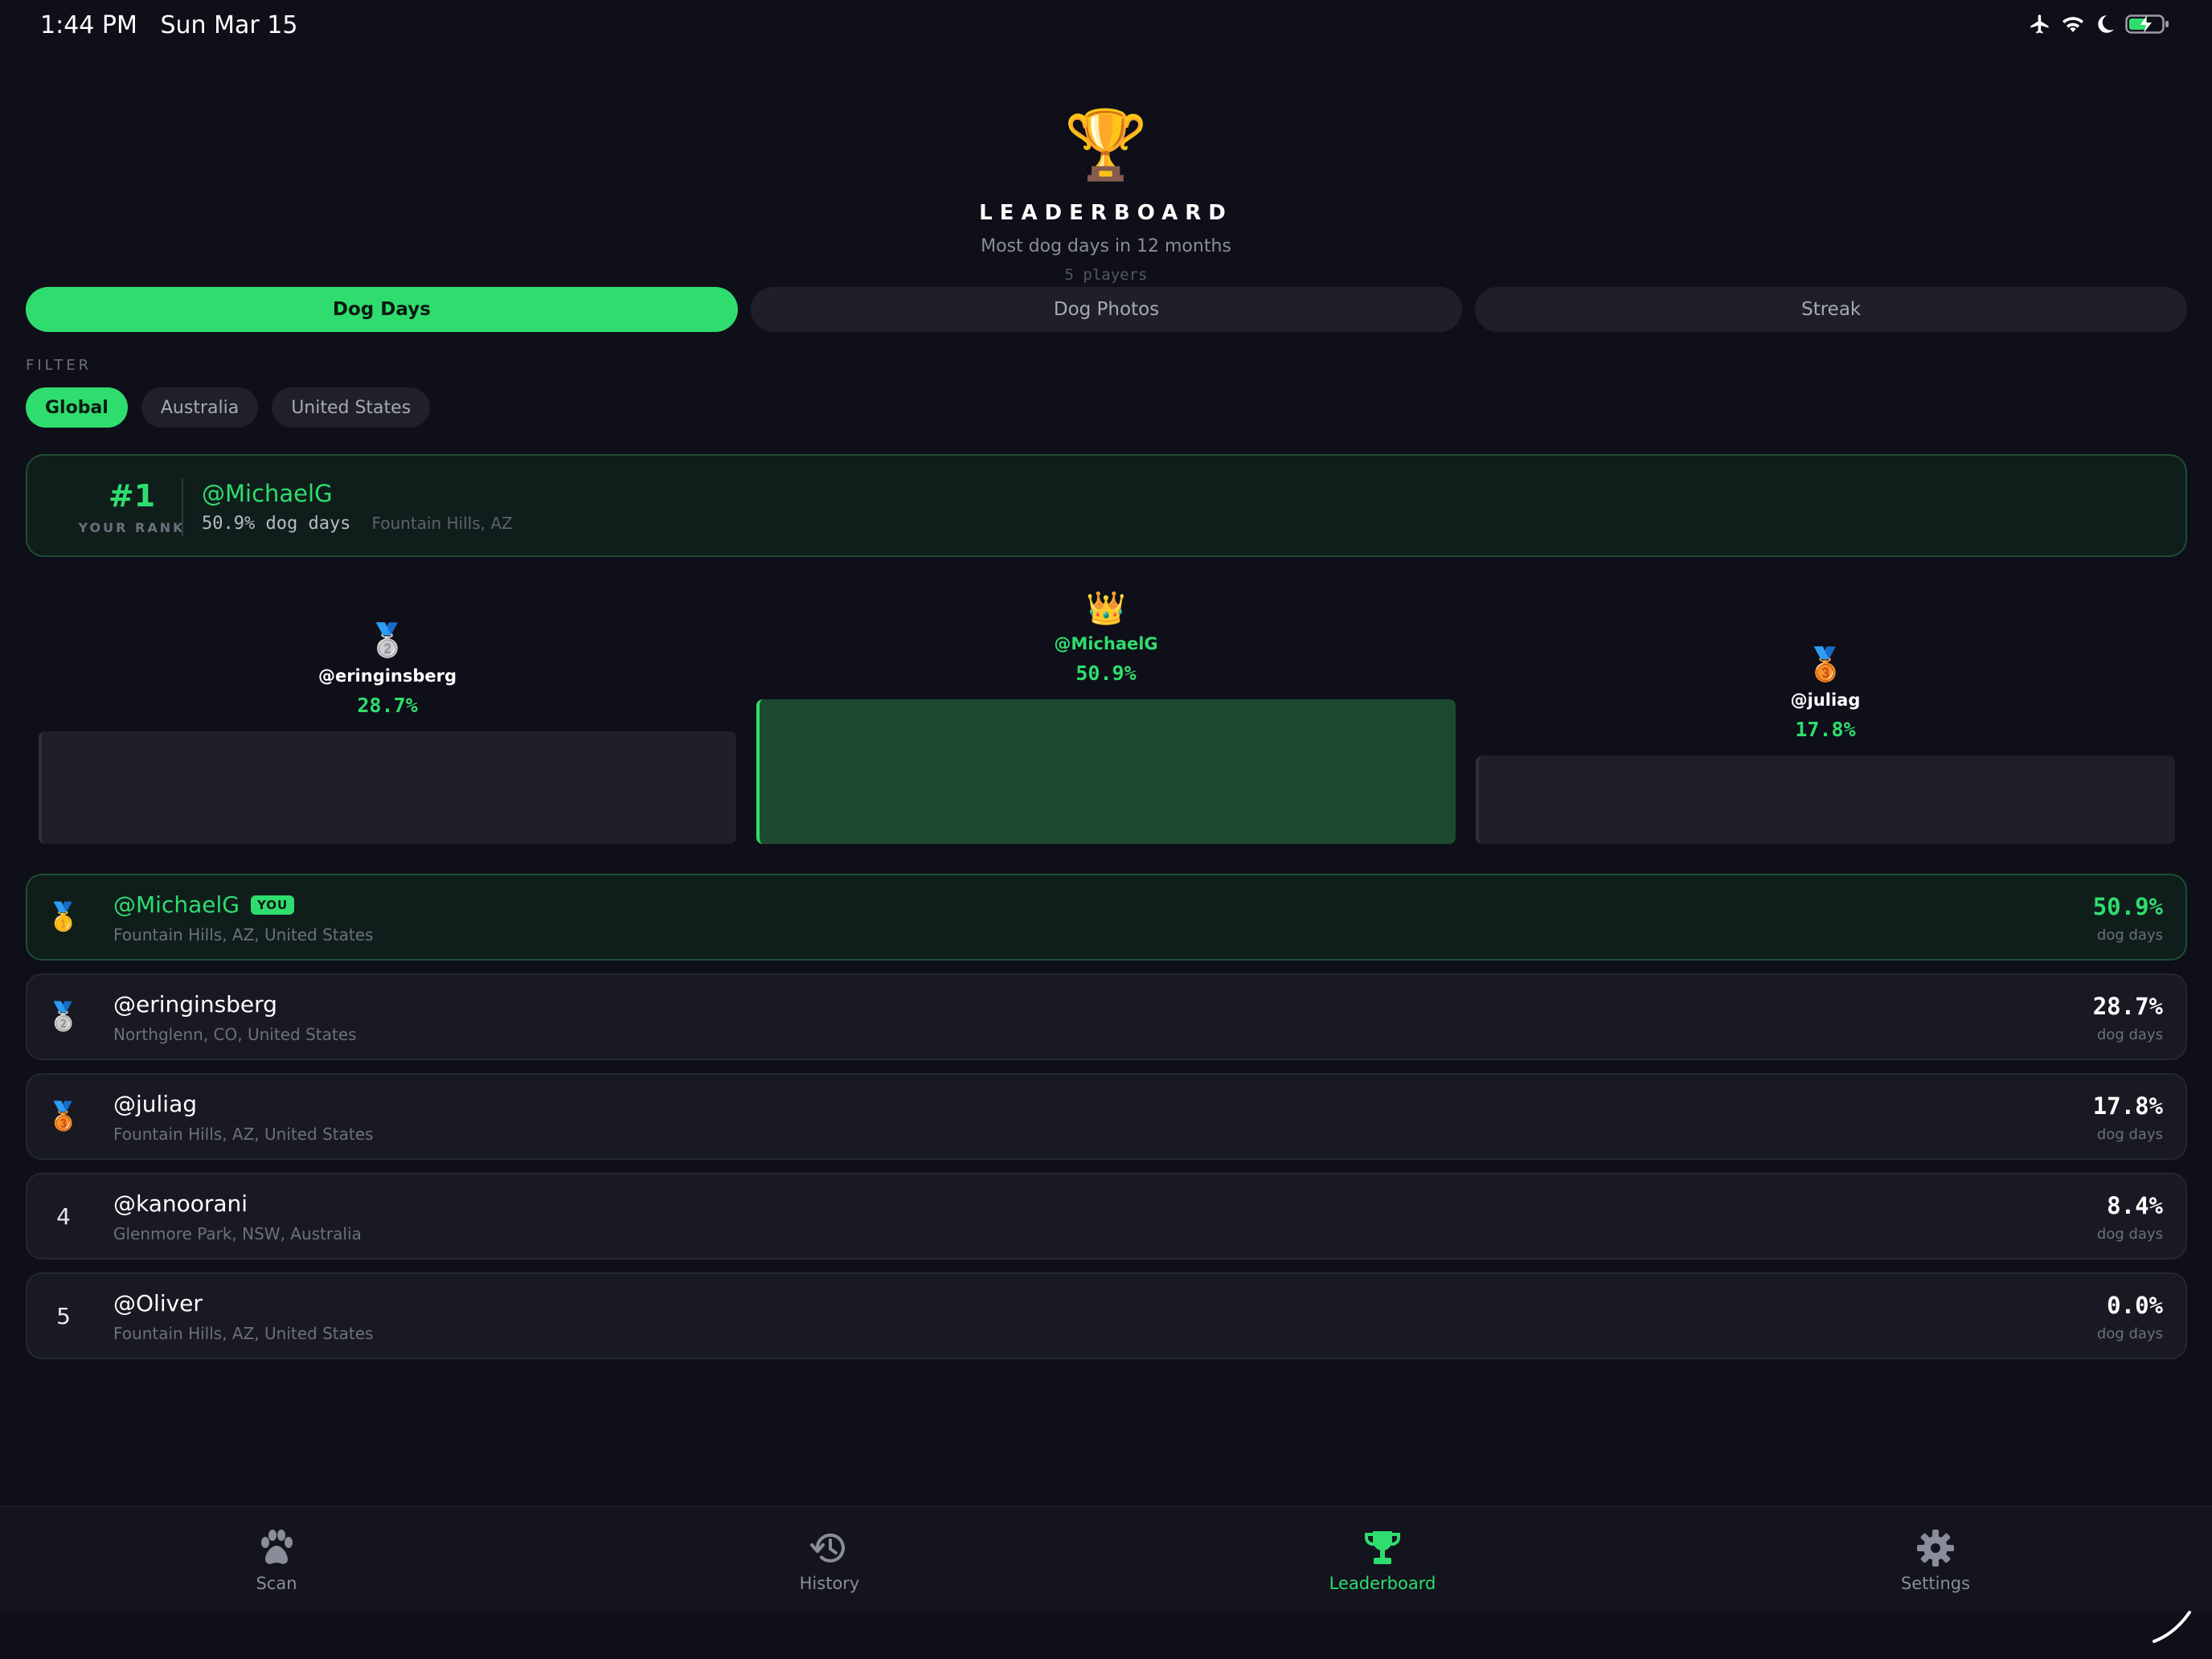  I want to click on tab-history: History, so click(829, 1560).